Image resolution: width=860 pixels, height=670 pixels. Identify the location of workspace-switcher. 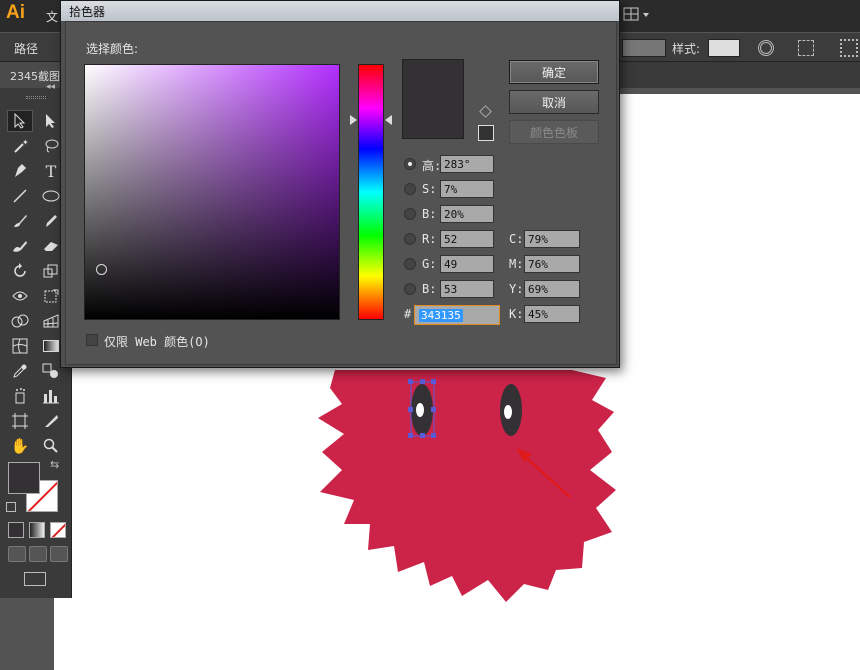
(637, 15).